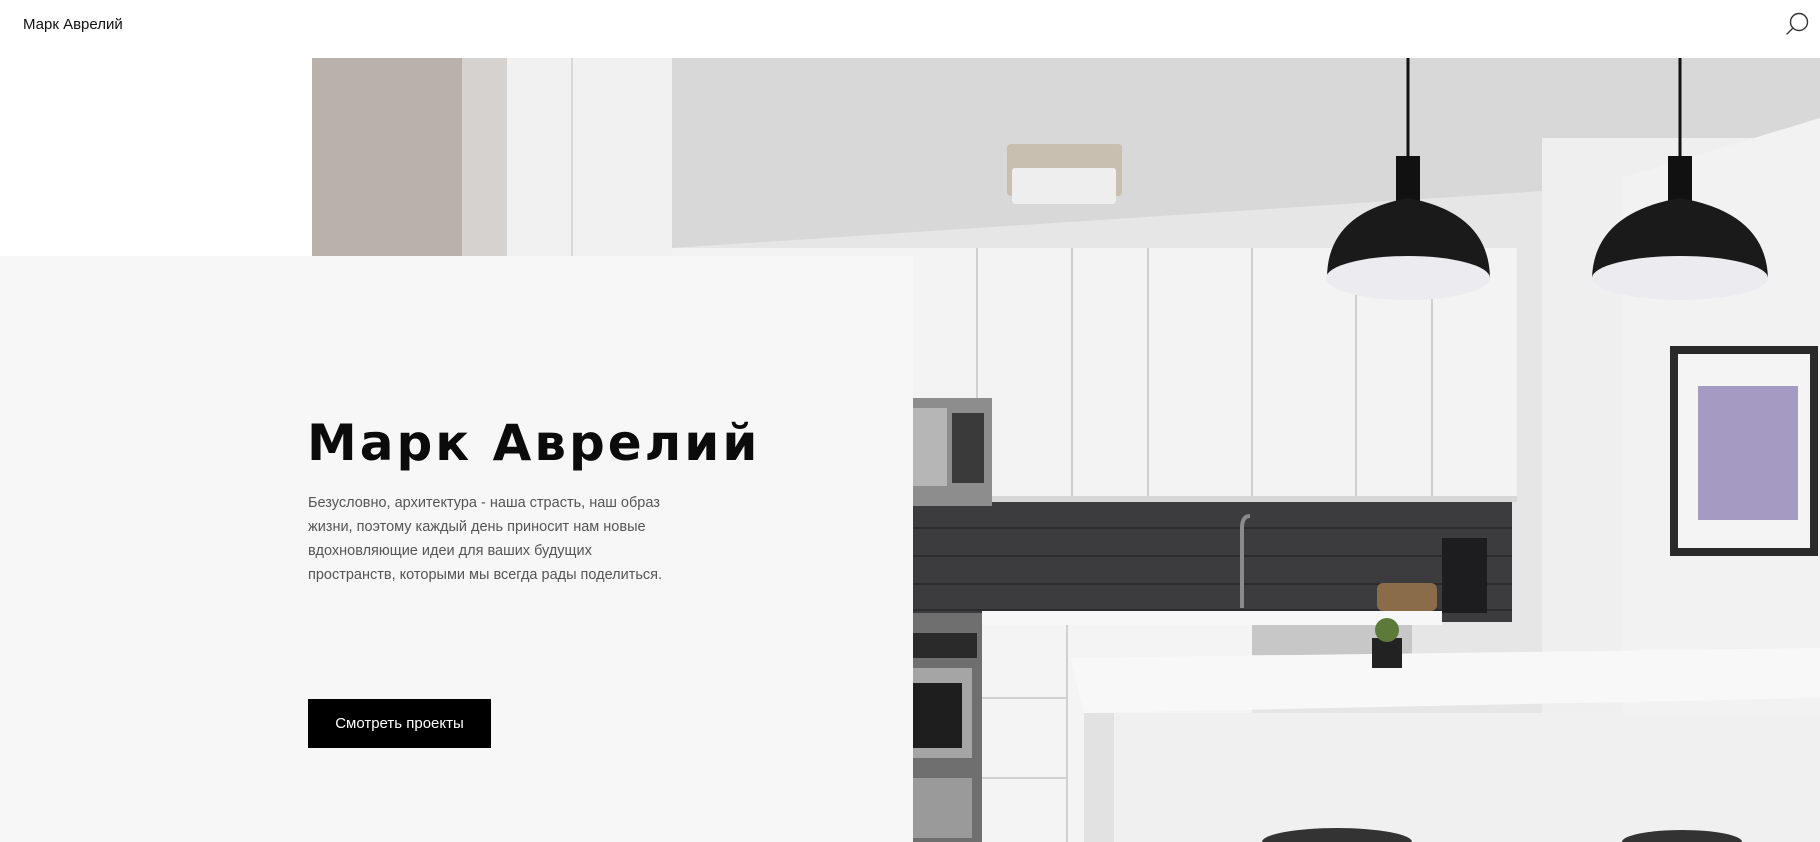 The height and width of the screenshot is (842, 1820). I want to click on search-button, so click(1798, 25).